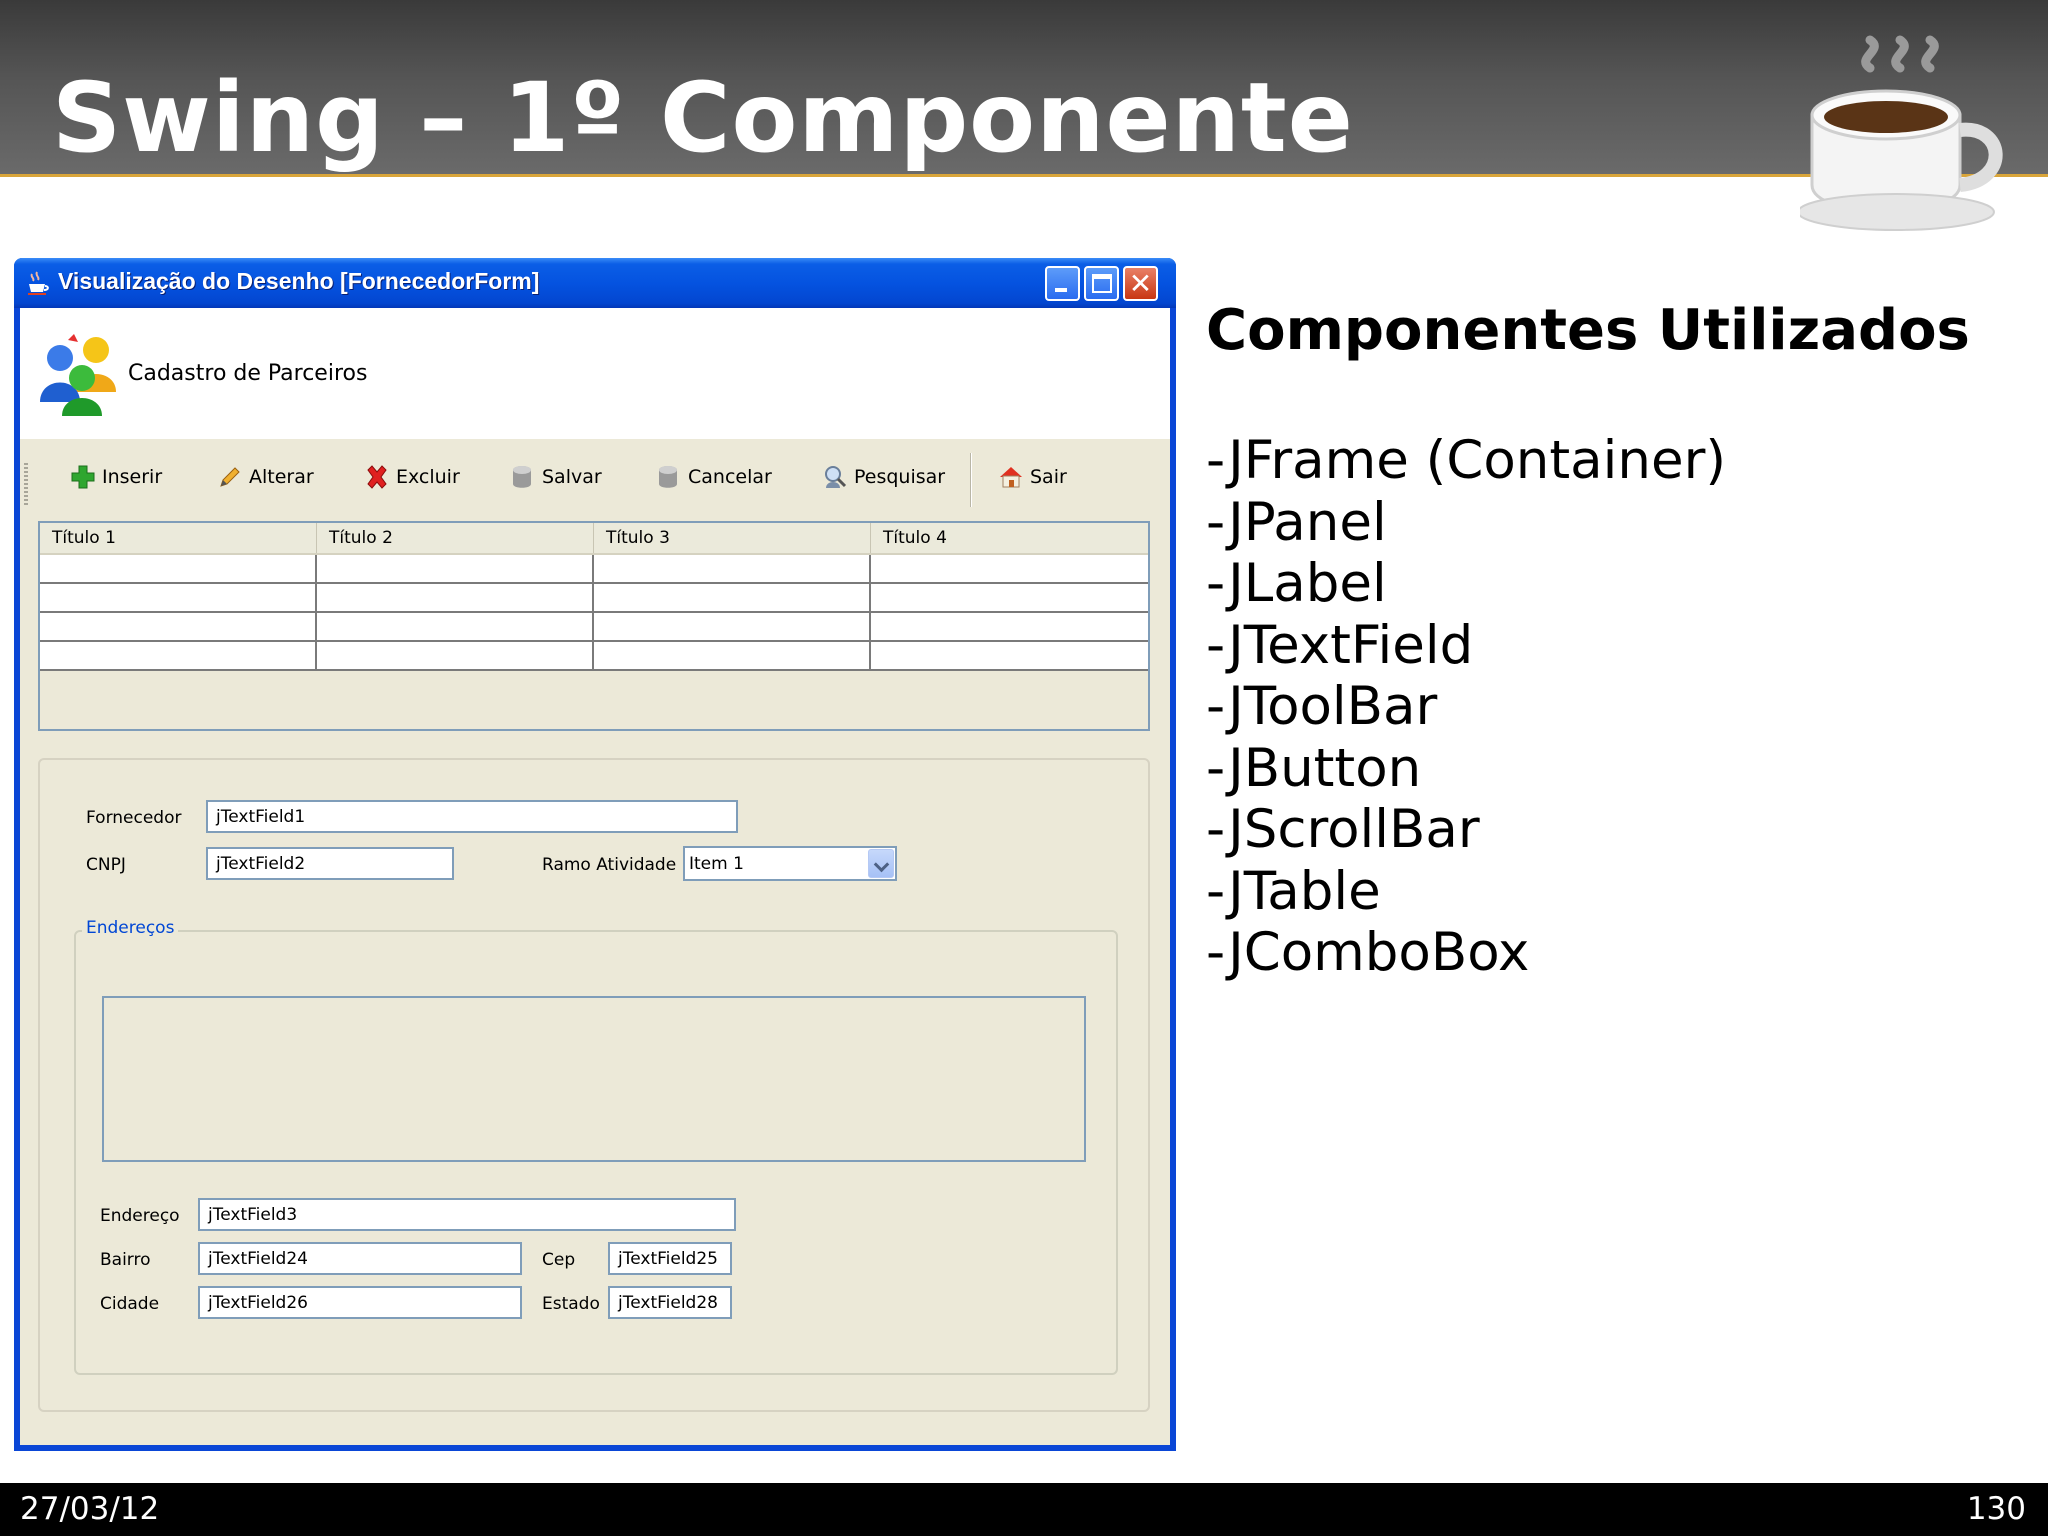 The width and height of the screenshot is (2048, 1536). I want to click on search-user-icon, so click(836, 477).